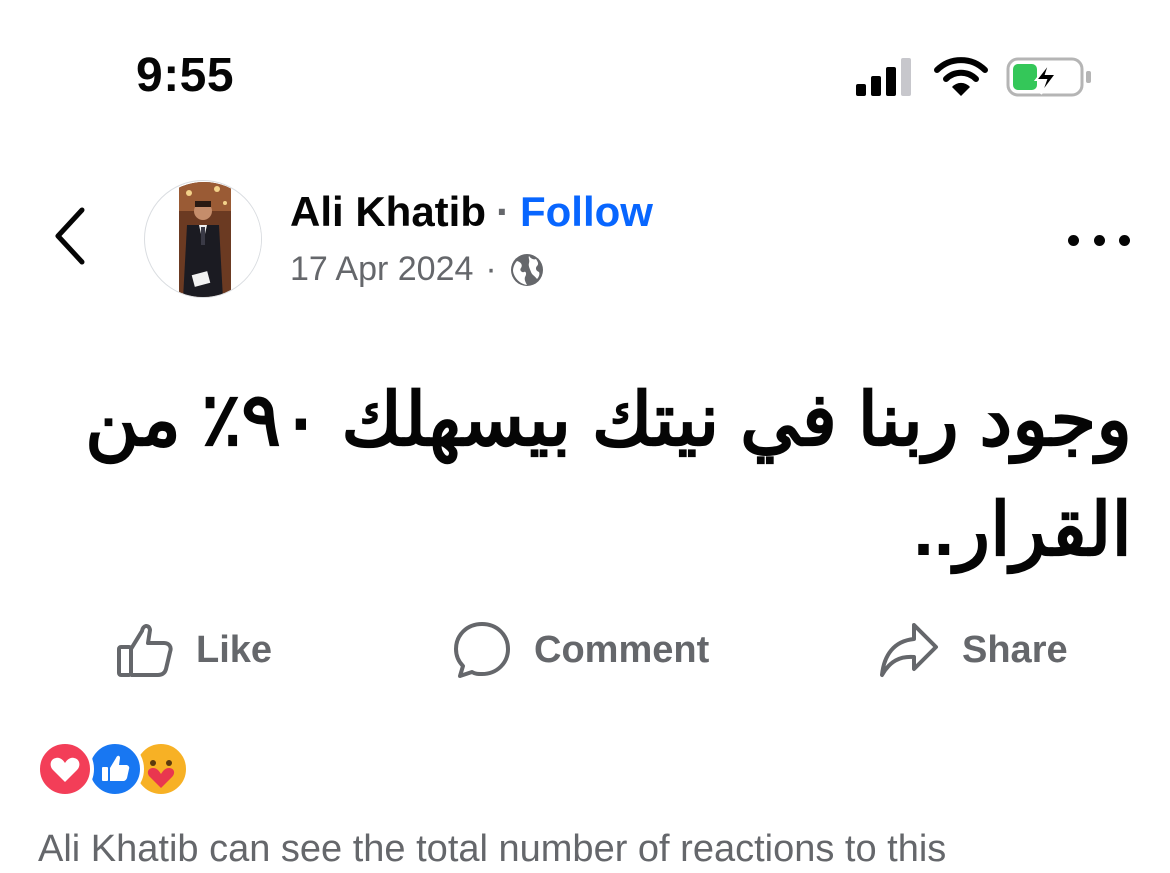  I want to click on like-icon, so click(145, 650).